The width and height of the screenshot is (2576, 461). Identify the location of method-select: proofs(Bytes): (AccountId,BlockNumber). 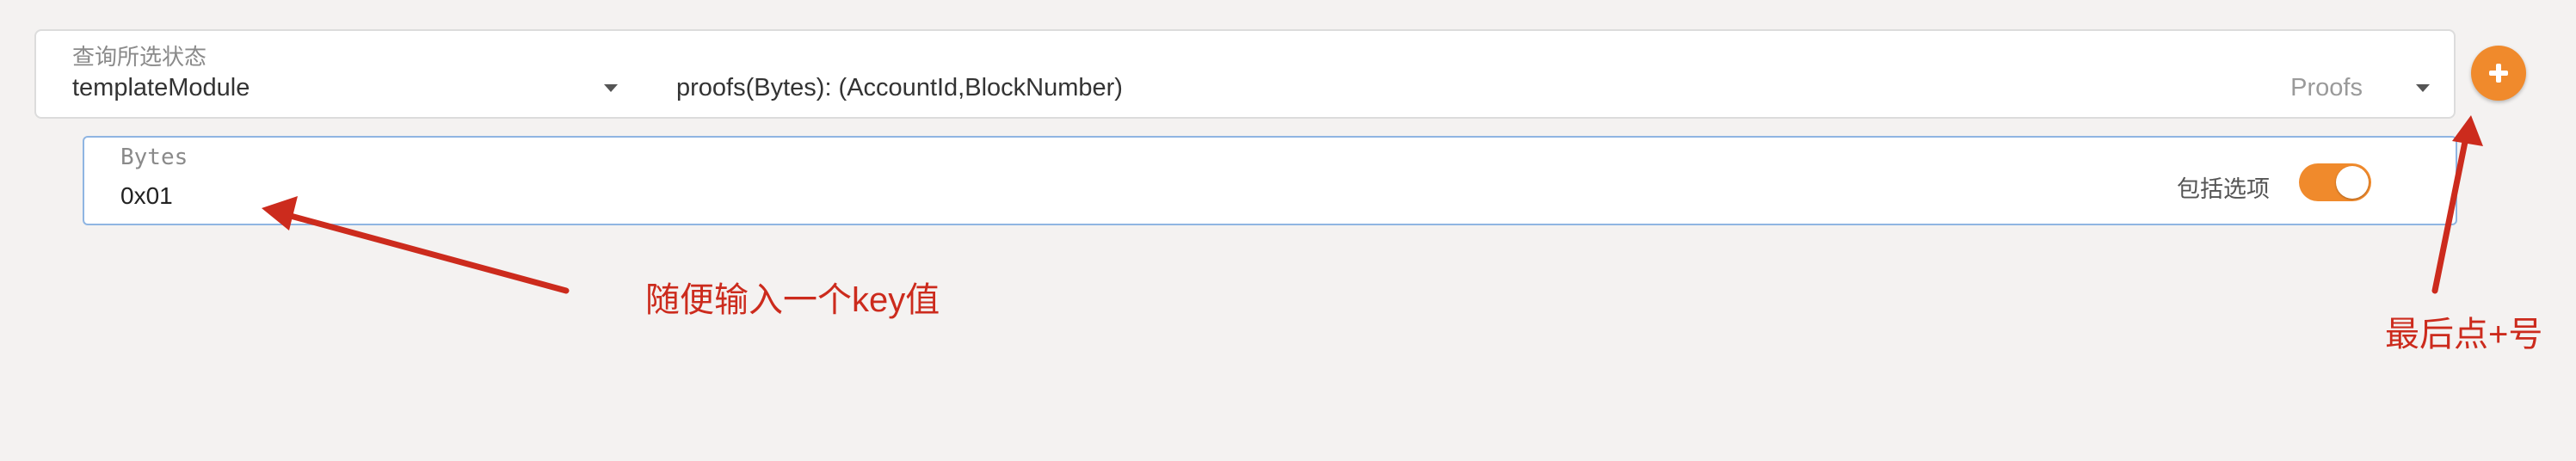
(899, 88).